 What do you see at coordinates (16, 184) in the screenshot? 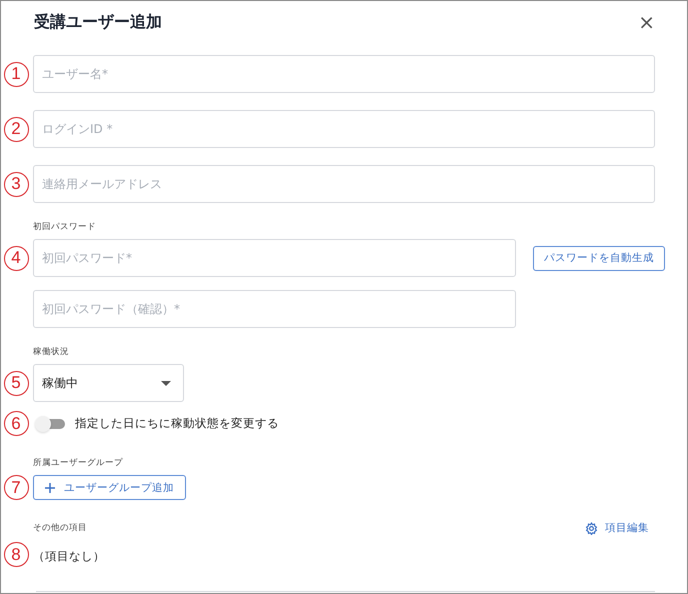
I see `step-marker: 3` at bounding box center [16, 184].